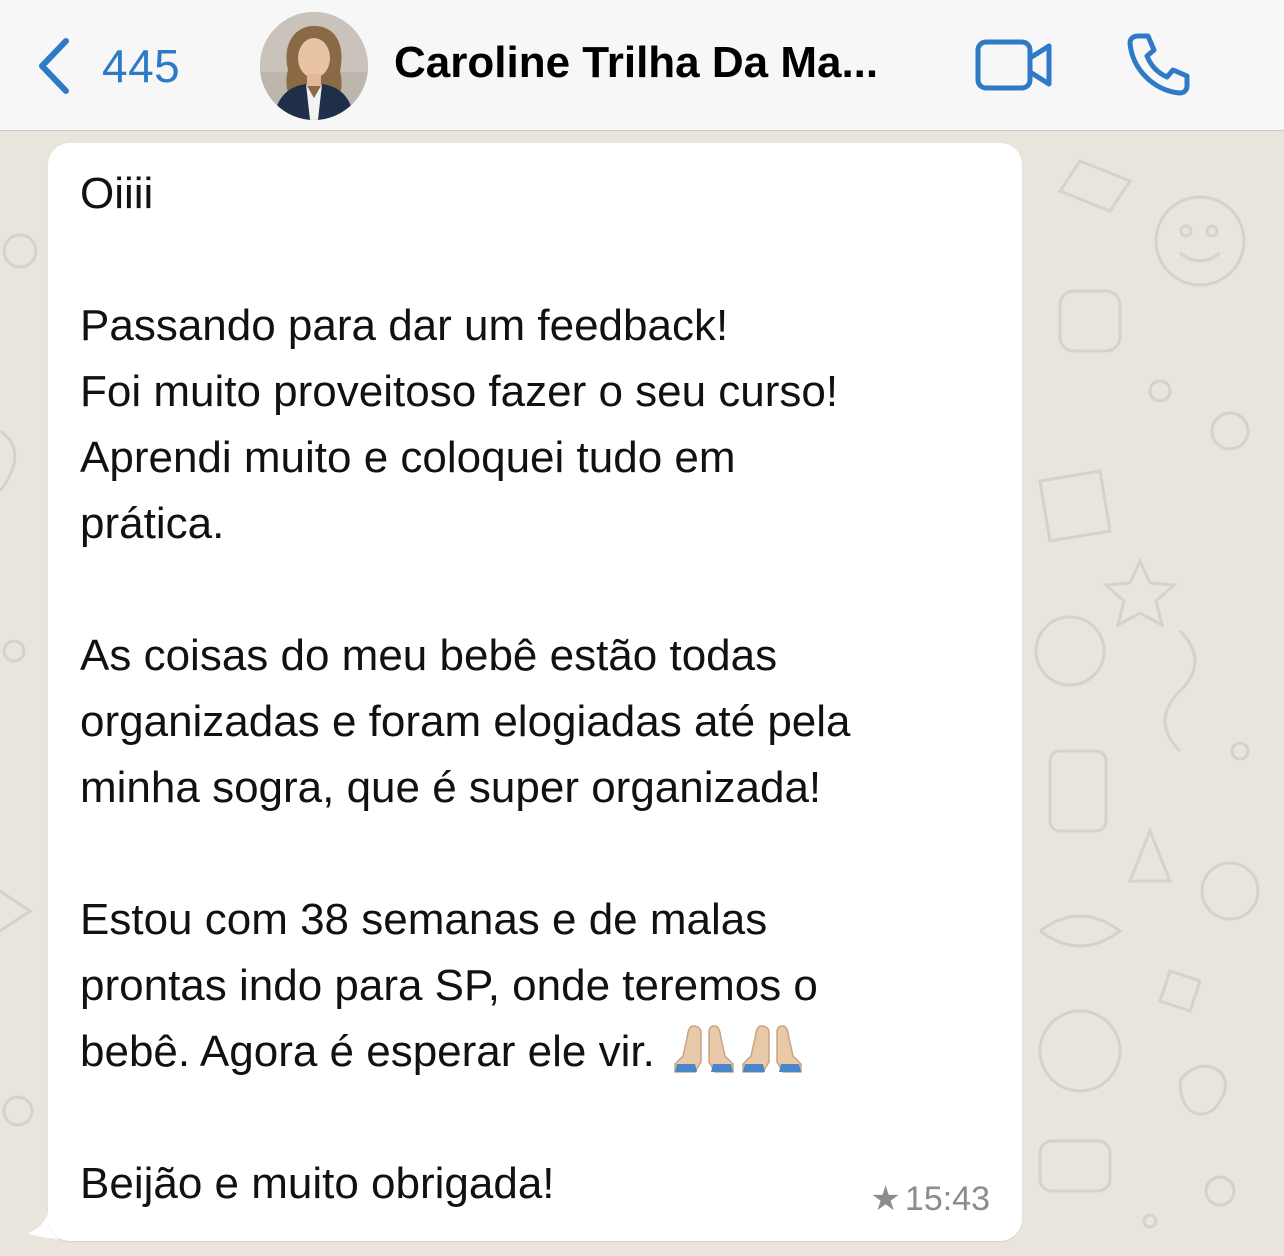 This screenshot has width=1284, height=1256. I want to click on message-block: Oiiii, so click(117, 193).